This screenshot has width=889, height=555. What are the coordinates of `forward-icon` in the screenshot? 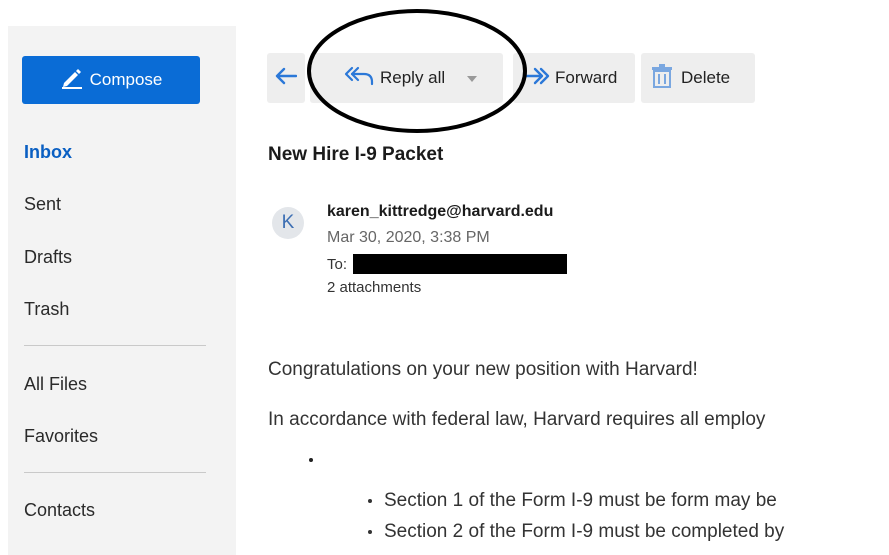 It's located at (537, 78).